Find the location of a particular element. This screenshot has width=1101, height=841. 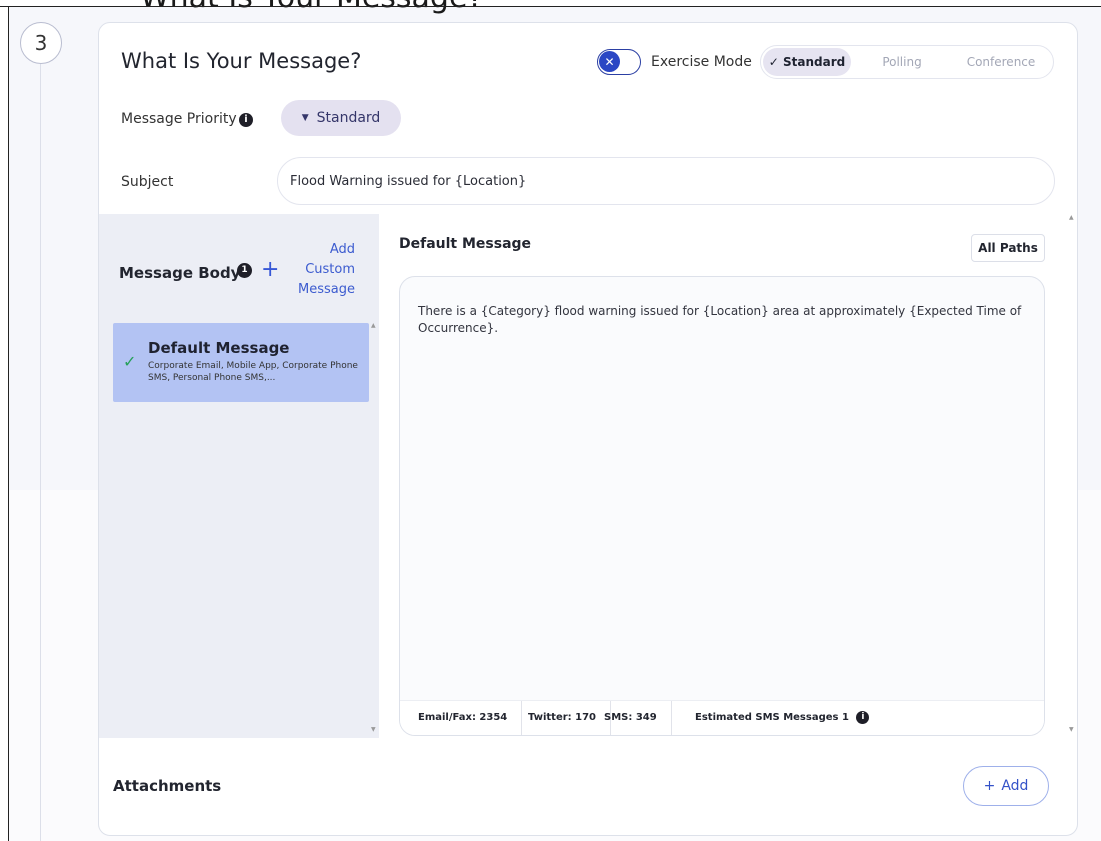

step-number-badge: 3 is located at coordinates (41, 43).